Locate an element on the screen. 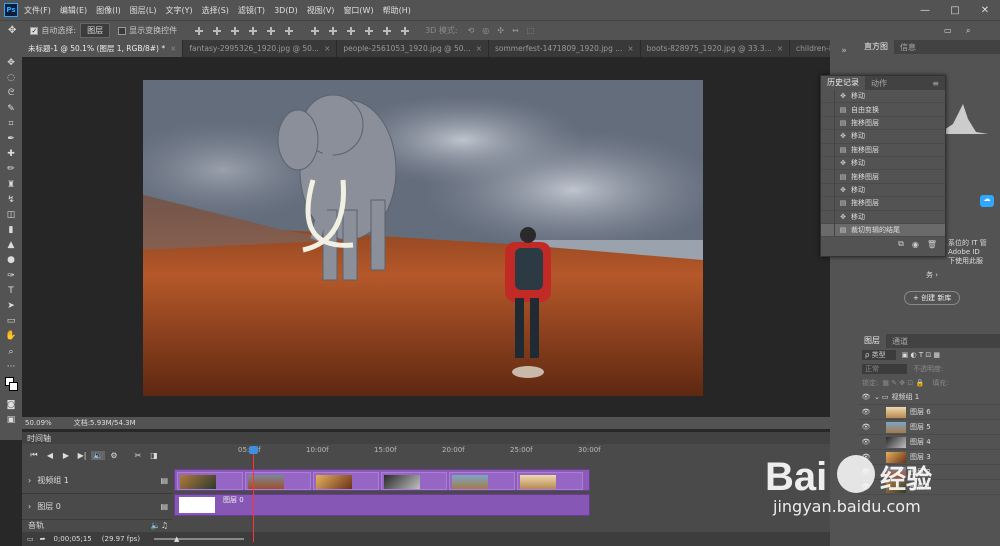 The width and height of the screenshot is (1000, 546). orbit-3d-icon: ⟲ is located at coordinates (471, 30).